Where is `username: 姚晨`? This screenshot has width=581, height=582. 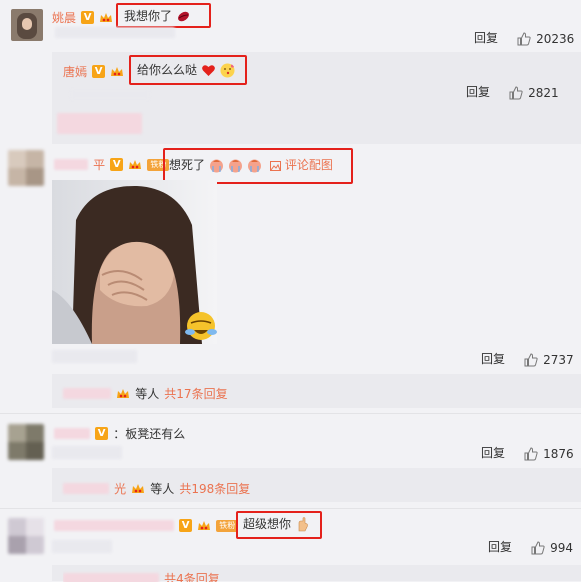 username: 姚晨 is located at coordinates (64, 18).